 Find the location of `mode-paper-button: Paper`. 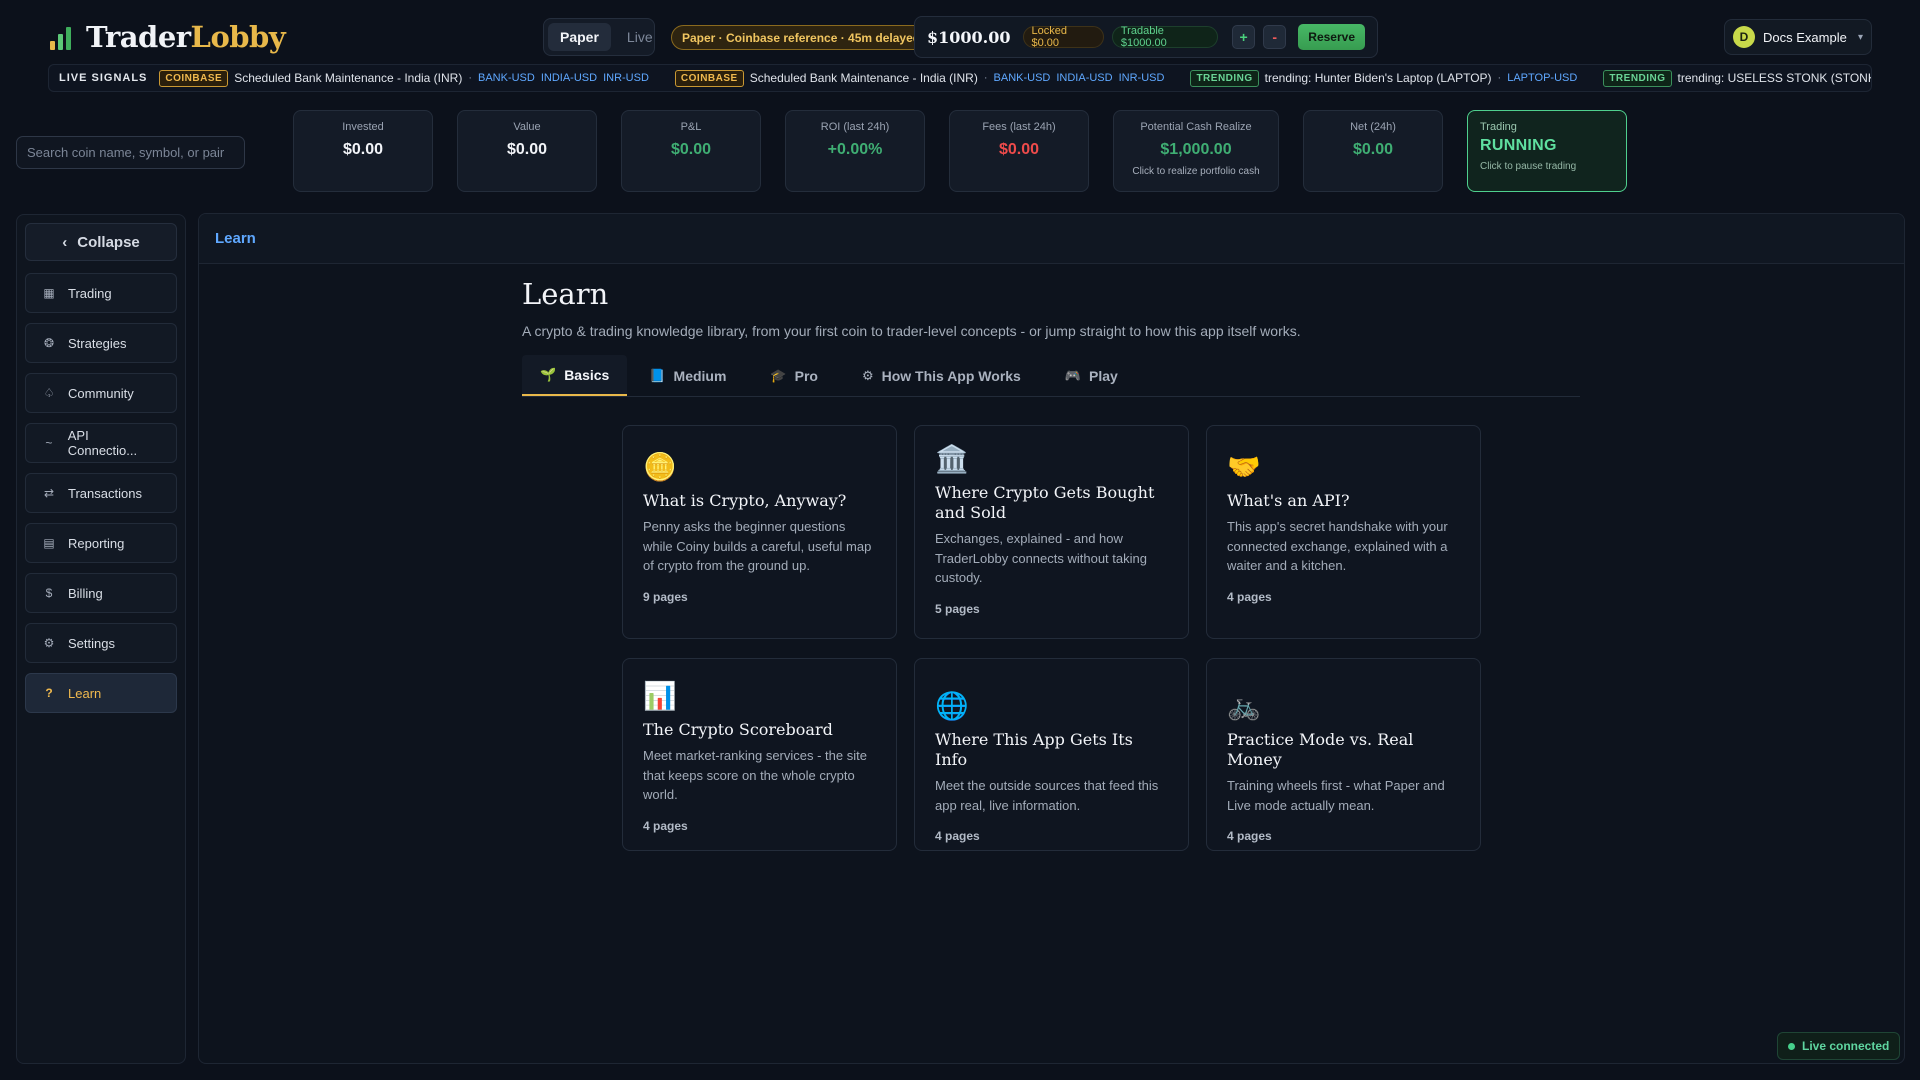

mode-paper-button: Paper is located at coordinates (579, 37).